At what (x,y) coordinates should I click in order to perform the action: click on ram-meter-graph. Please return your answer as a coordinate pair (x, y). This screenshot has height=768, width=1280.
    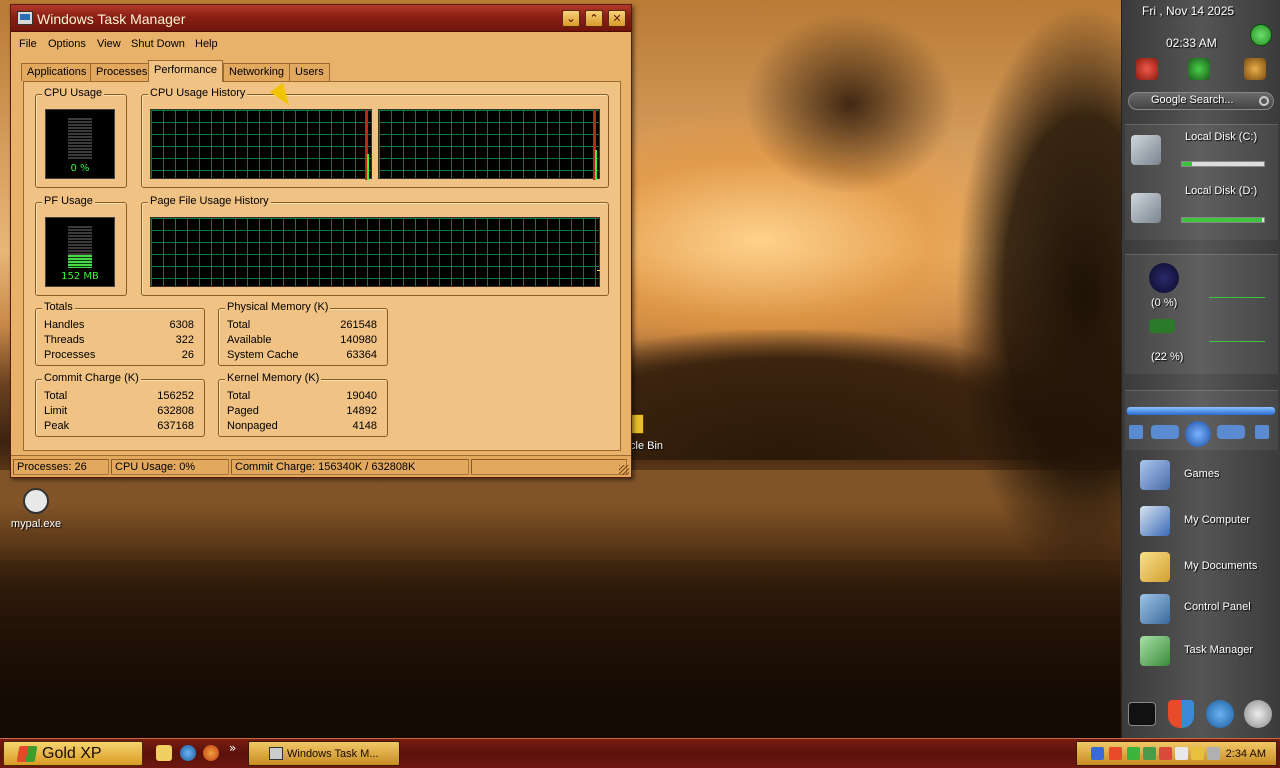
    Looking at the image, I should click on (1237, 341).